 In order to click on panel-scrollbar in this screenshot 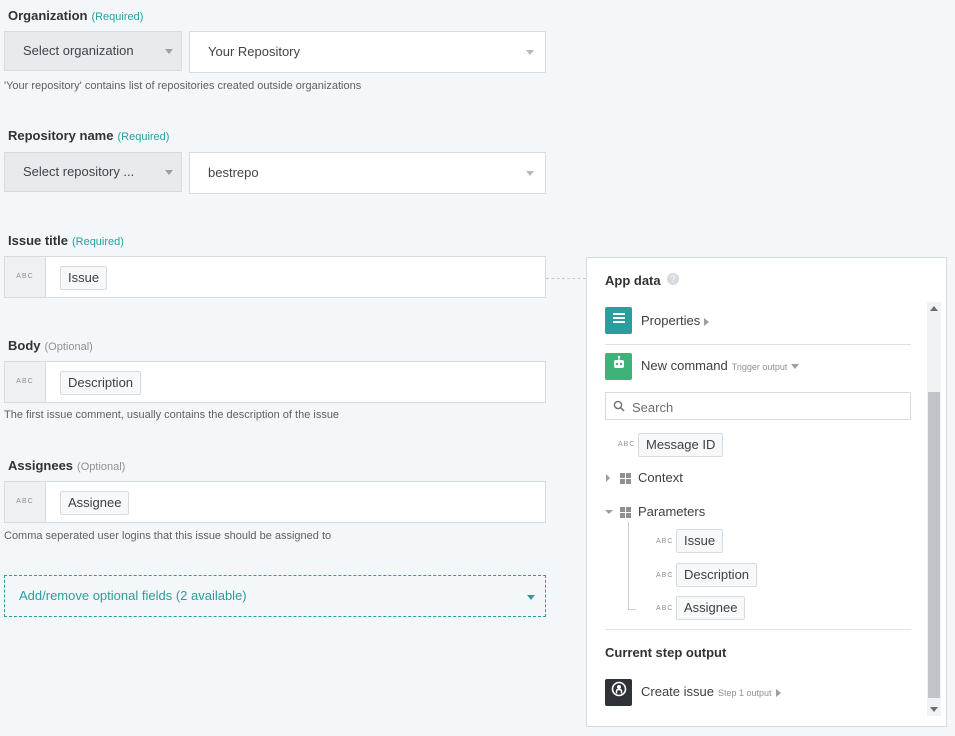, I will do `click(934, 509)`.